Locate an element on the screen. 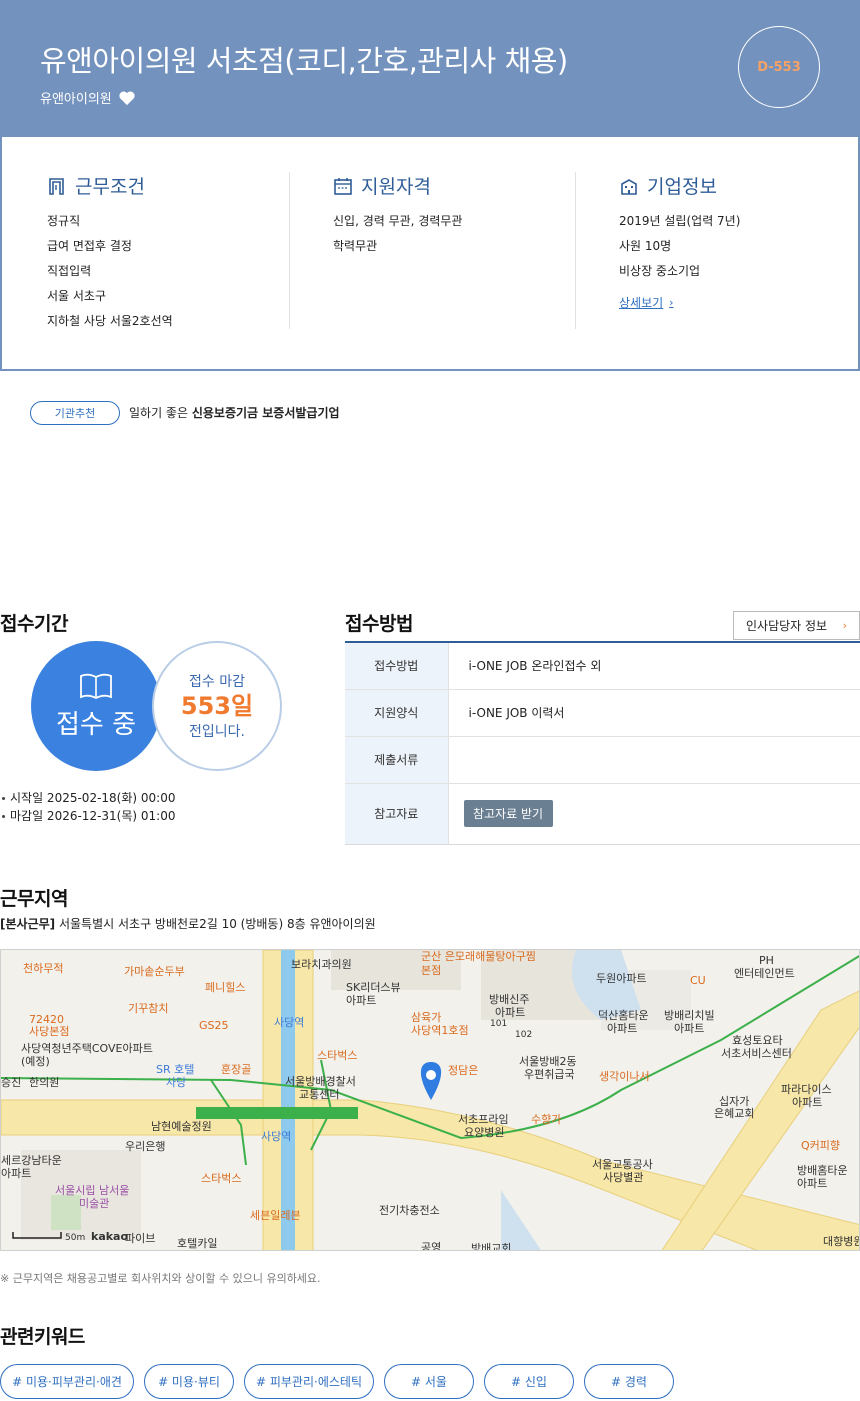 This screenshot has height=1401, width=860. row-value: i-ONE JOB 이력서 is located at coordinates (654, 713).